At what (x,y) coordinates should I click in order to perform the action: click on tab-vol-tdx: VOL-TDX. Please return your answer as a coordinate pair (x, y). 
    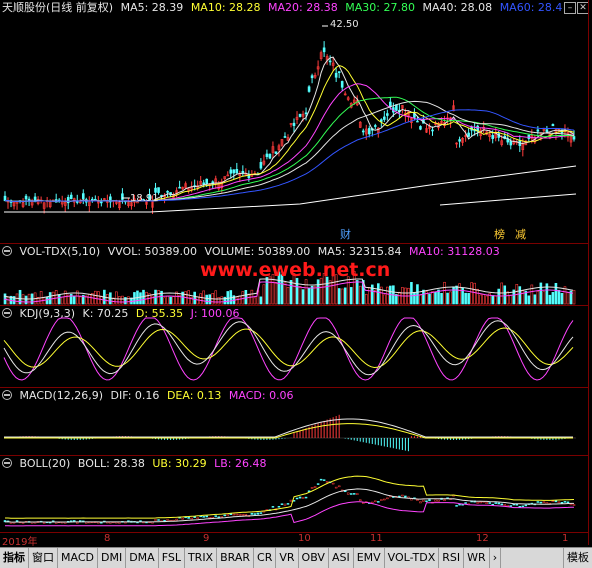
    Looking at the image, I should click on (412, 558).